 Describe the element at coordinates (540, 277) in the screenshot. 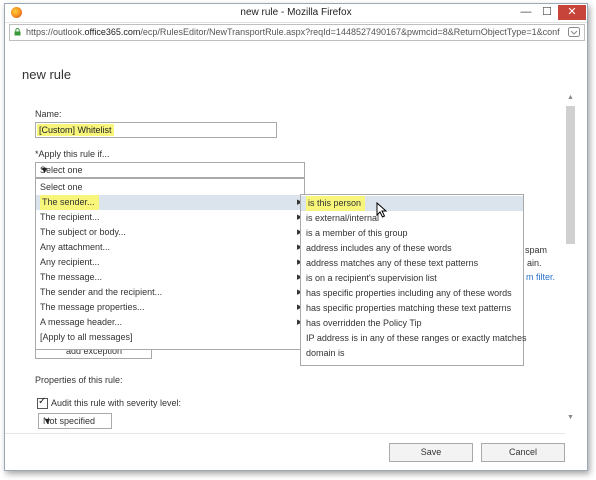

I see `filter-link: m filter.` at that location.